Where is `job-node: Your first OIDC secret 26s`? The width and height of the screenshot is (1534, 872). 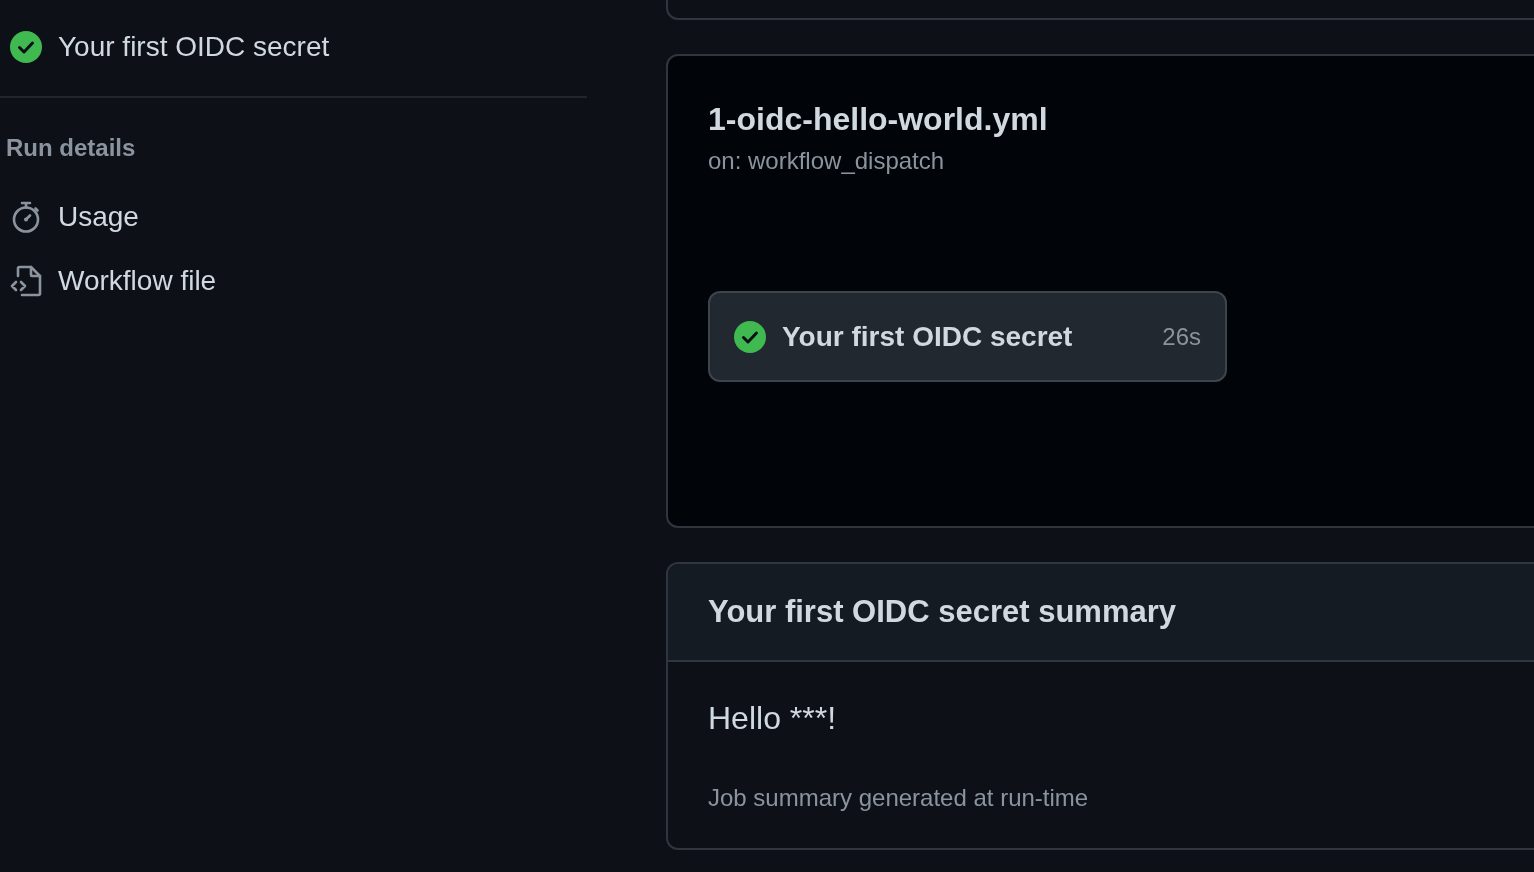
job-node: Your first OIDC secret 26s is located at coordinates (967, 336).